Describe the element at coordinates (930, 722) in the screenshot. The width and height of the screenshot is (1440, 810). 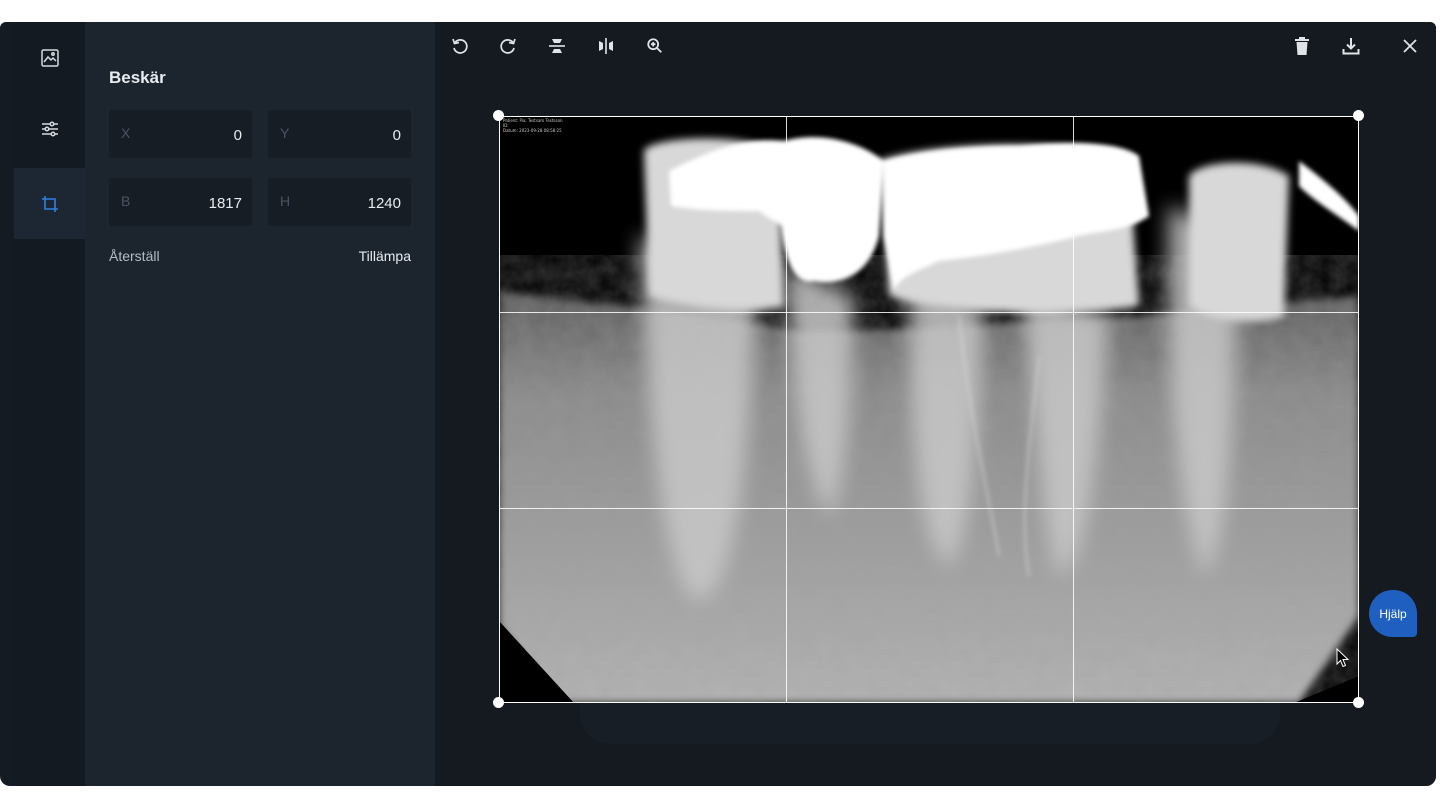
I see `image-shadow` at that location.